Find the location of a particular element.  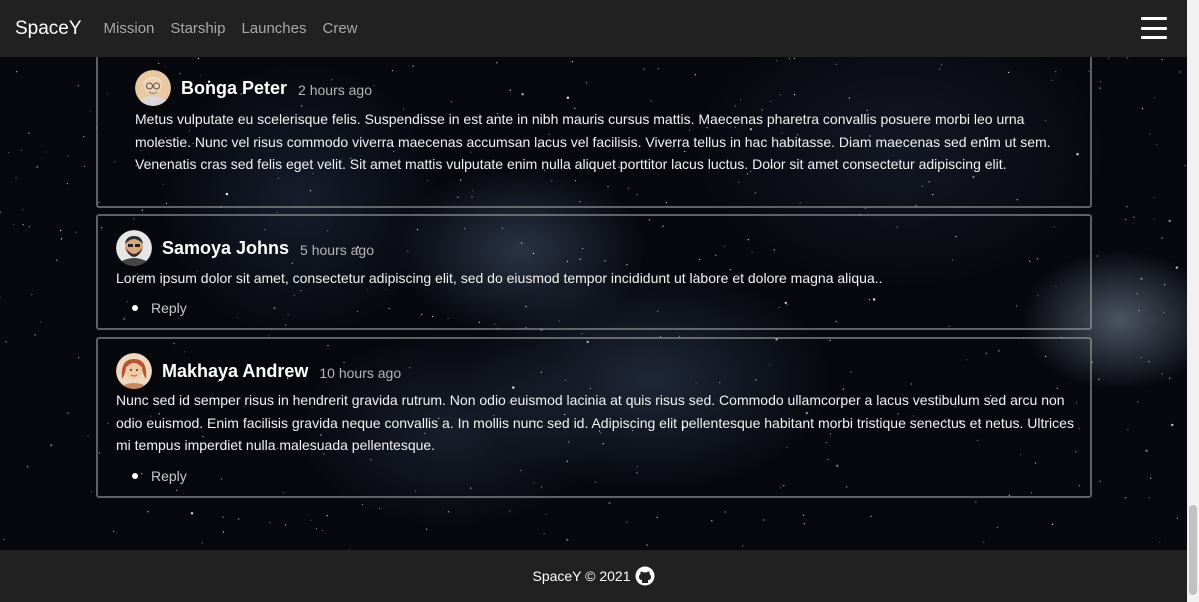

nav-link-starship: Starship is located at coordinates (197, 28).